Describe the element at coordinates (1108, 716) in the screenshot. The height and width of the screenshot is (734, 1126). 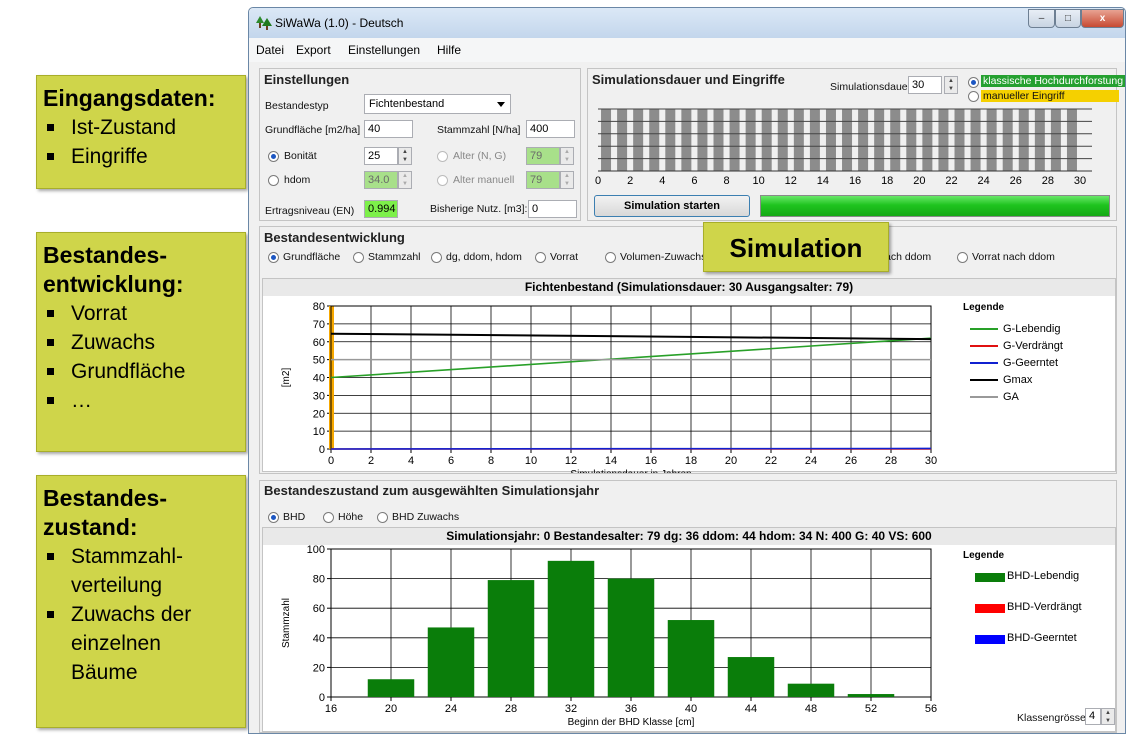
I see `klassengroesse-spinner: ▲ ▼` at that location.